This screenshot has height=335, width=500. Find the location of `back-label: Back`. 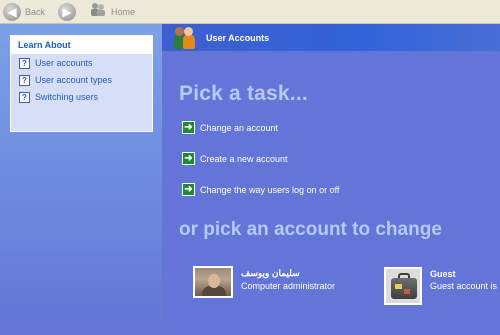

back-label: Back is located at coordinates (35, 11).